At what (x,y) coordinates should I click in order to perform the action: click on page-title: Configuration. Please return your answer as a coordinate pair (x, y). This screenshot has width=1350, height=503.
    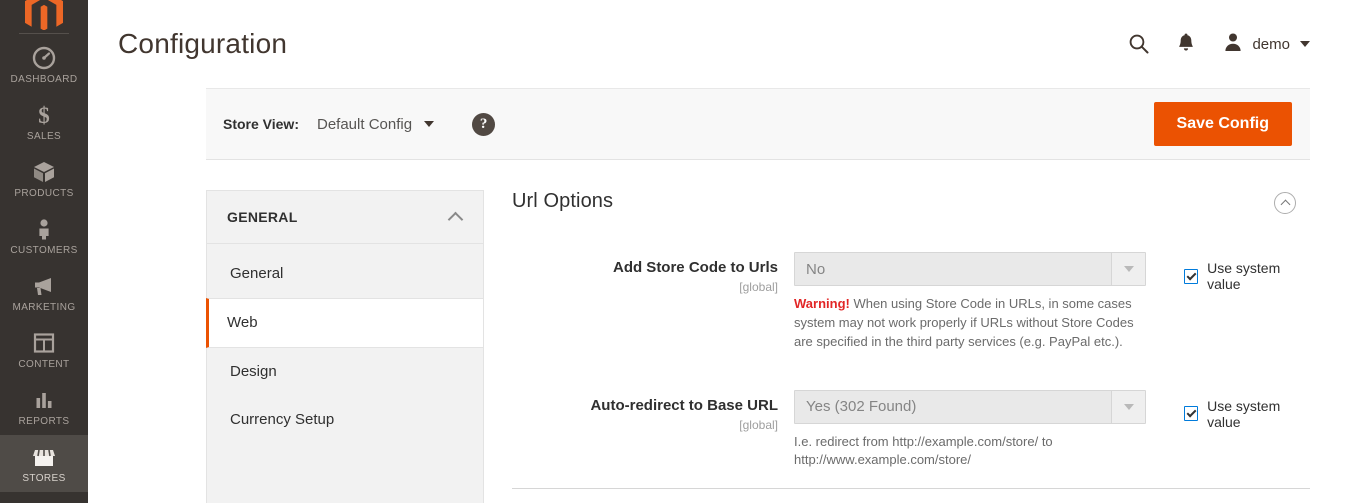
    Looking at the image, I should click on (203, 43).